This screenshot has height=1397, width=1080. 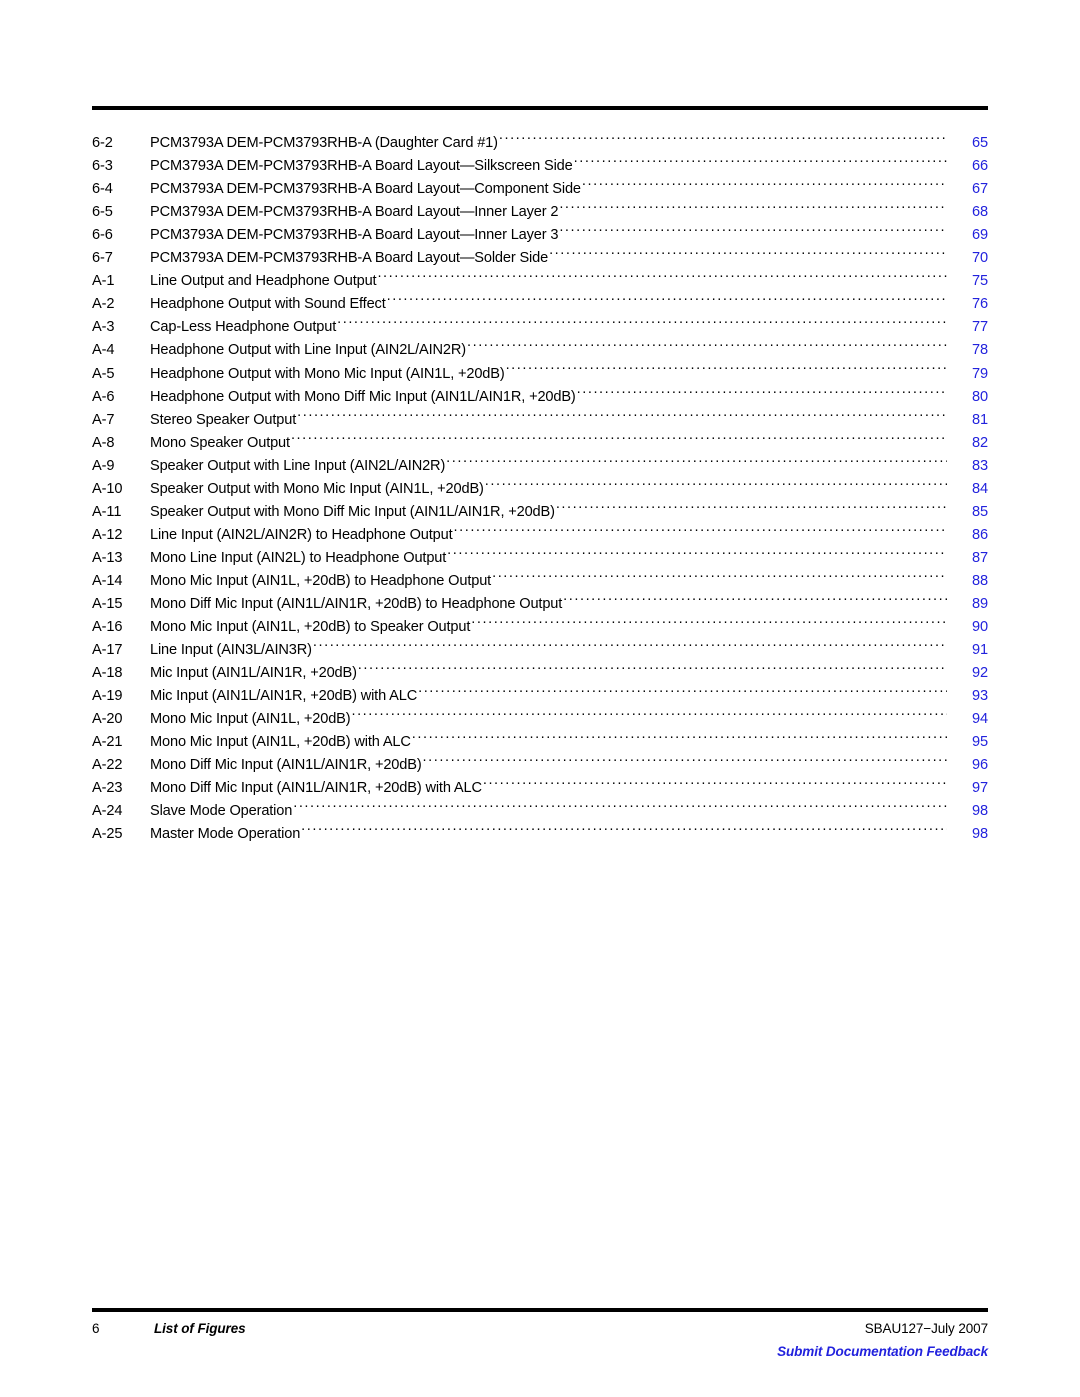 What do you see at coordinates (979, 627) in the screenshot?
I see `figure-page-number: 90` at bounding box center [979, 627].